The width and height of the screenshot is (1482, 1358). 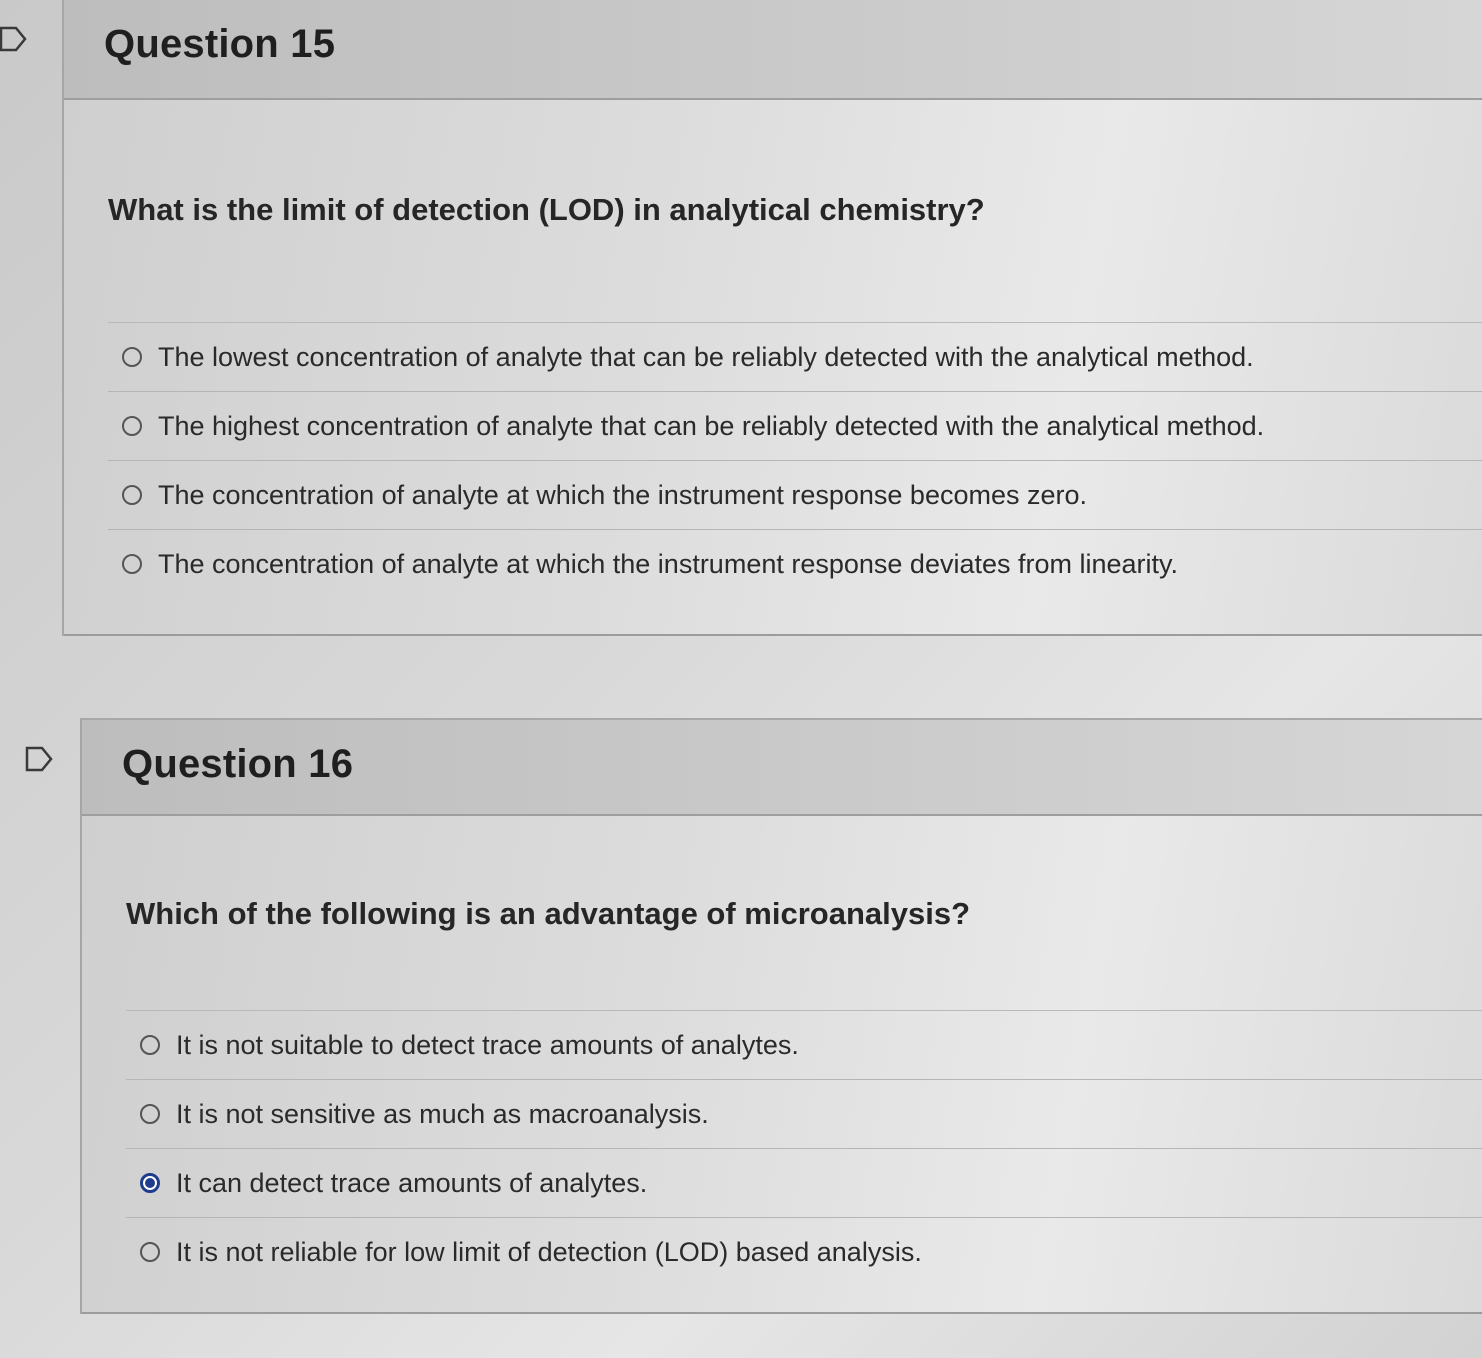 I want to click on question-title: Question 16, so click(x=238, y=764).